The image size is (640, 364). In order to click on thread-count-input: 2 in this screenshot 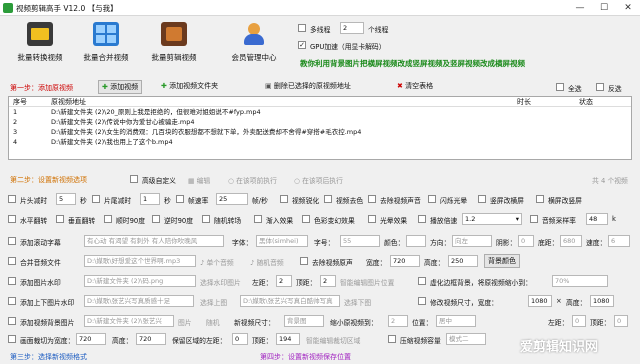, I will do `click(352, 28)`.